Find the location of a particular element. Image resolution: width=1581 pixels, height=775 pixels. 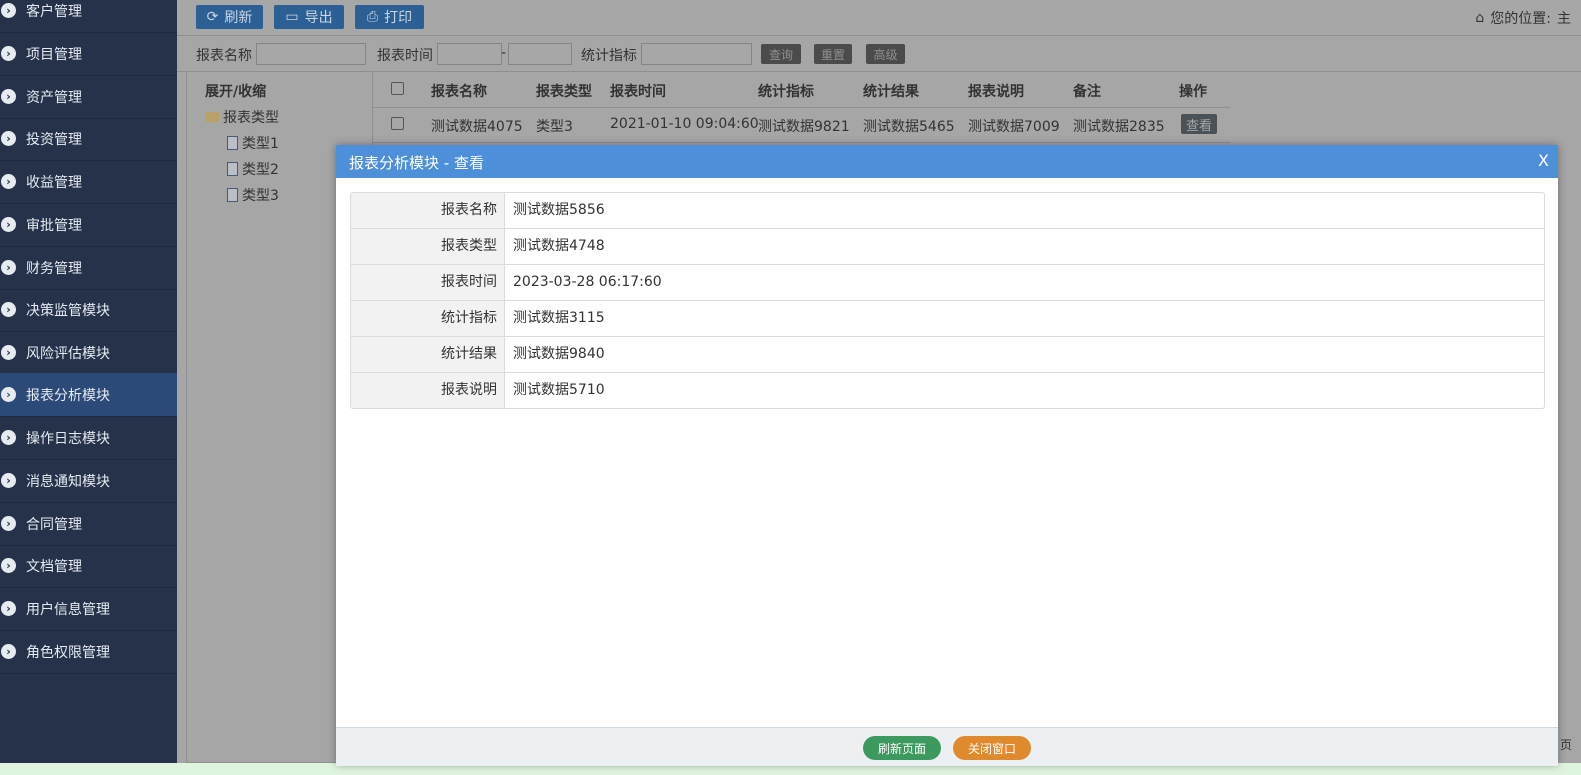

sidebar-item-label: 消息通知模块 is located at coordinates (68, 481).